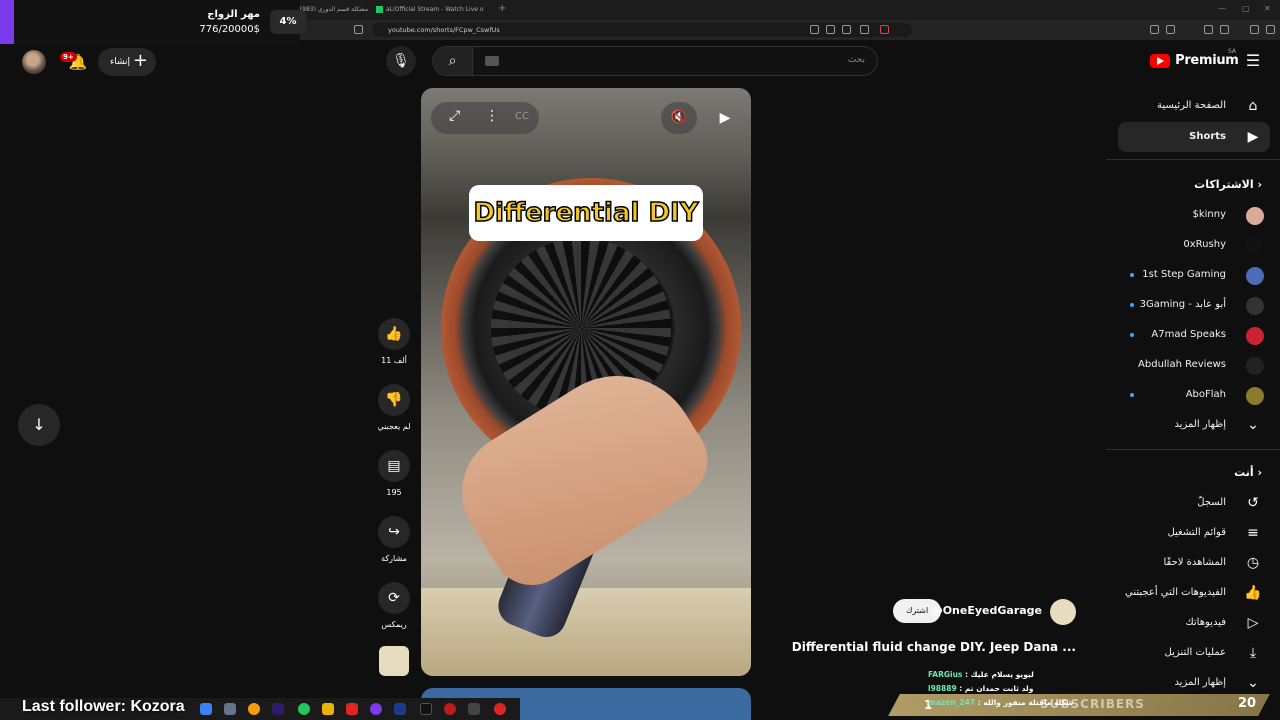  Describe the element at coordinates (358, 29) in the screenshot. I see `bookmark-icon` at that location.